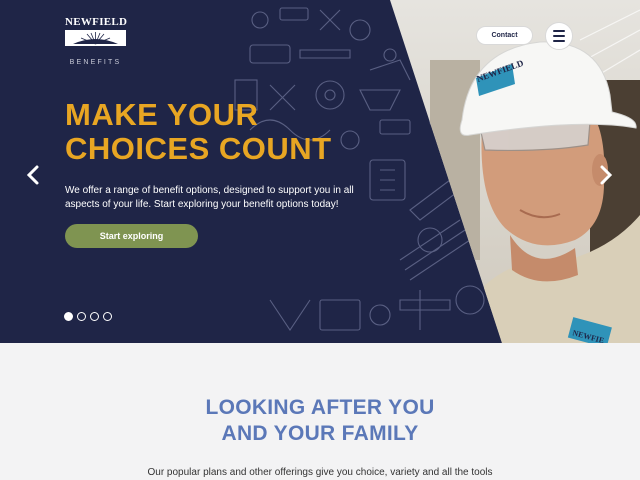 This screenshot has width=640, height=480. I want to click on newfield-logo: NEWFIELD BENEFITS, so click(96, 41).